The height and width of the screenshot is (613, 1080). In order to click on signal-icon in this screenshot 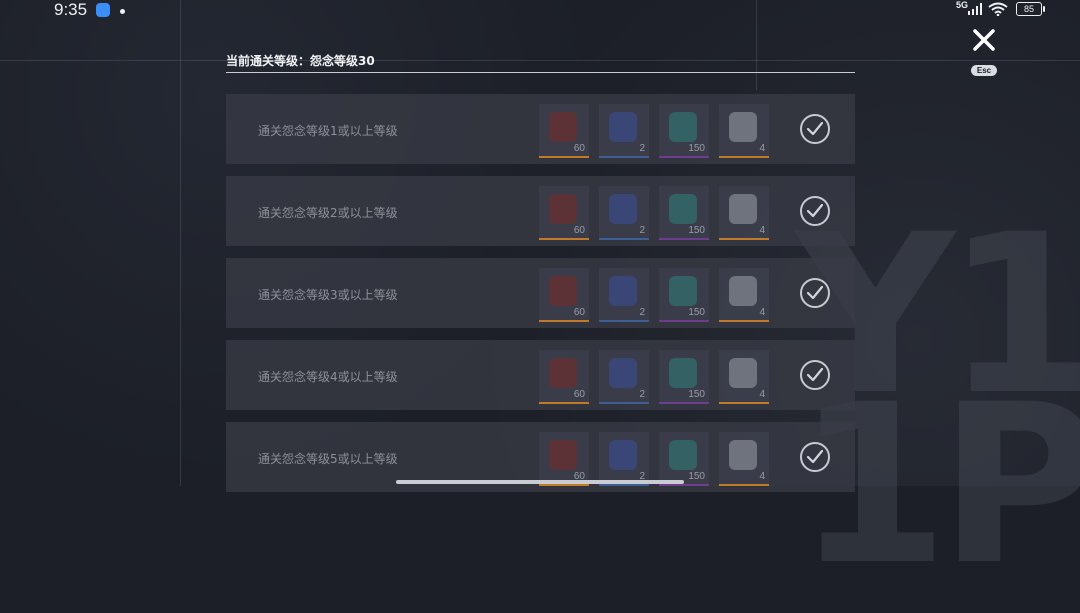, I will do `click(976, 9)`.